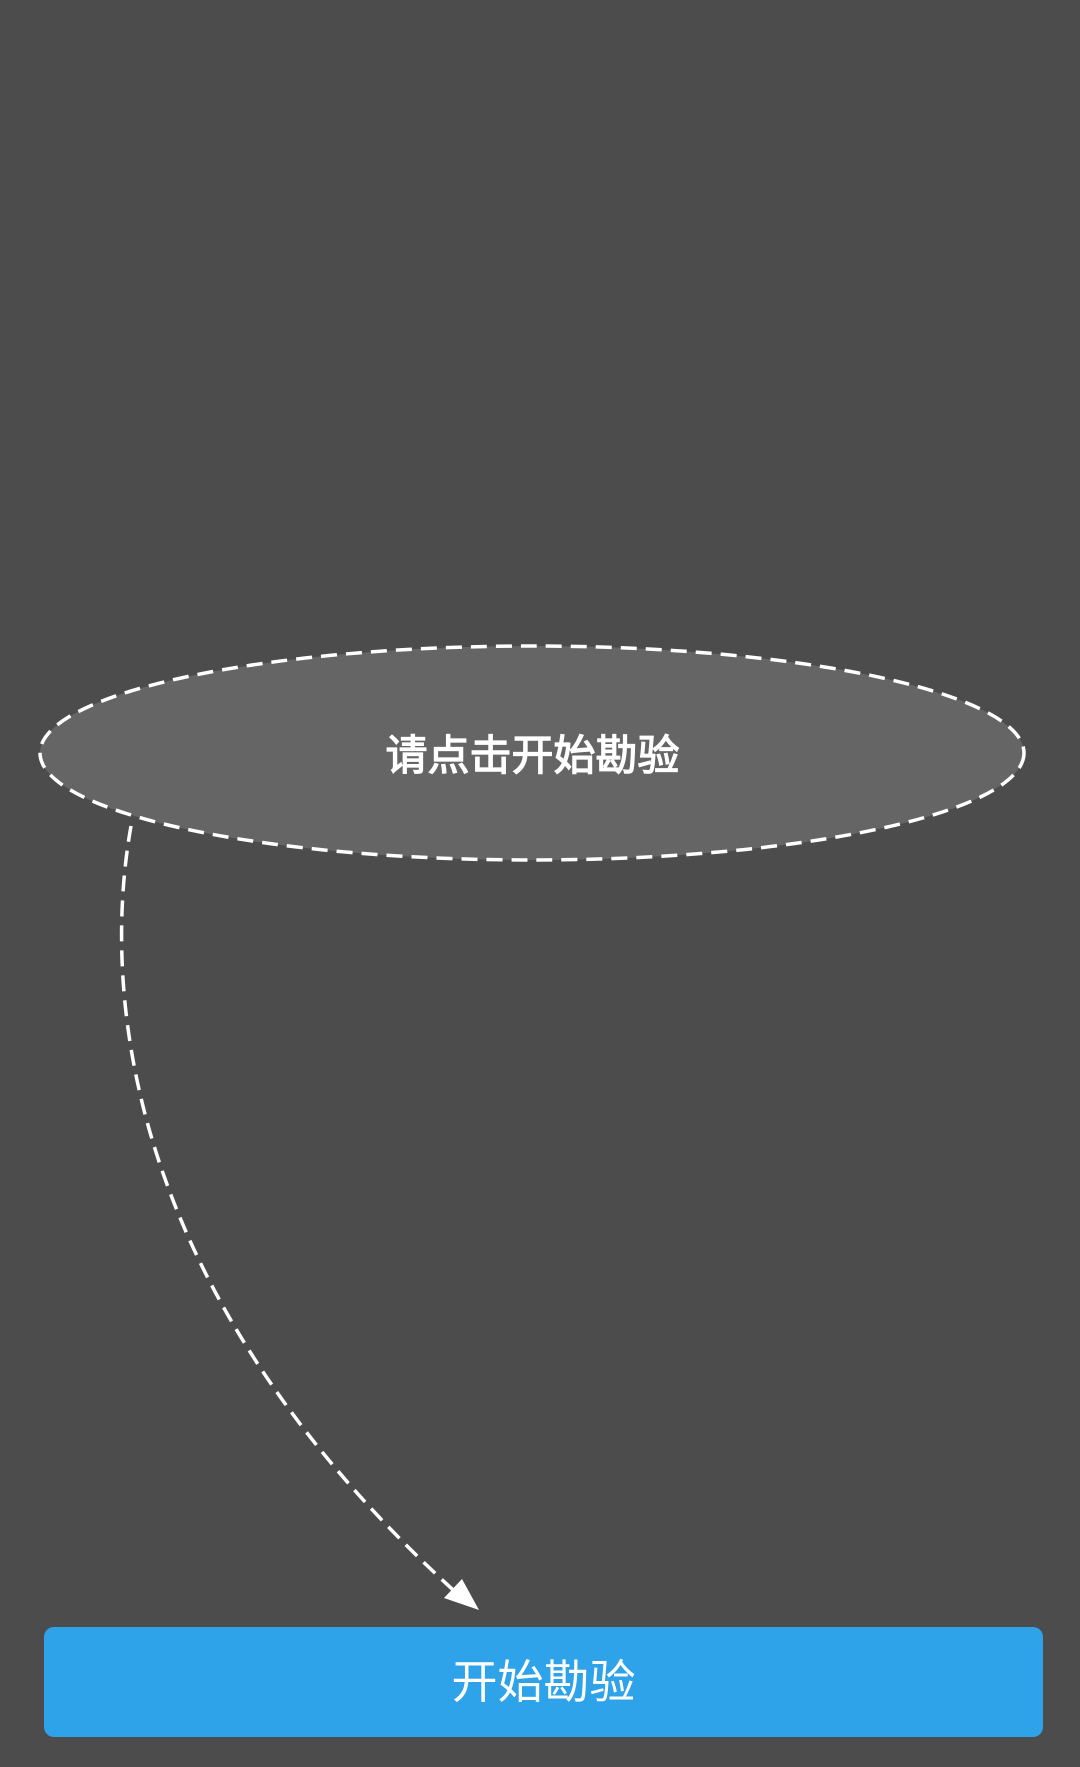 The height and width of the screenshot is (1767, 1080). What do you see at coordinates (291, 1212) in the screenshot?
I see `guide-arrow-path` at bounding box center [291, 1212].